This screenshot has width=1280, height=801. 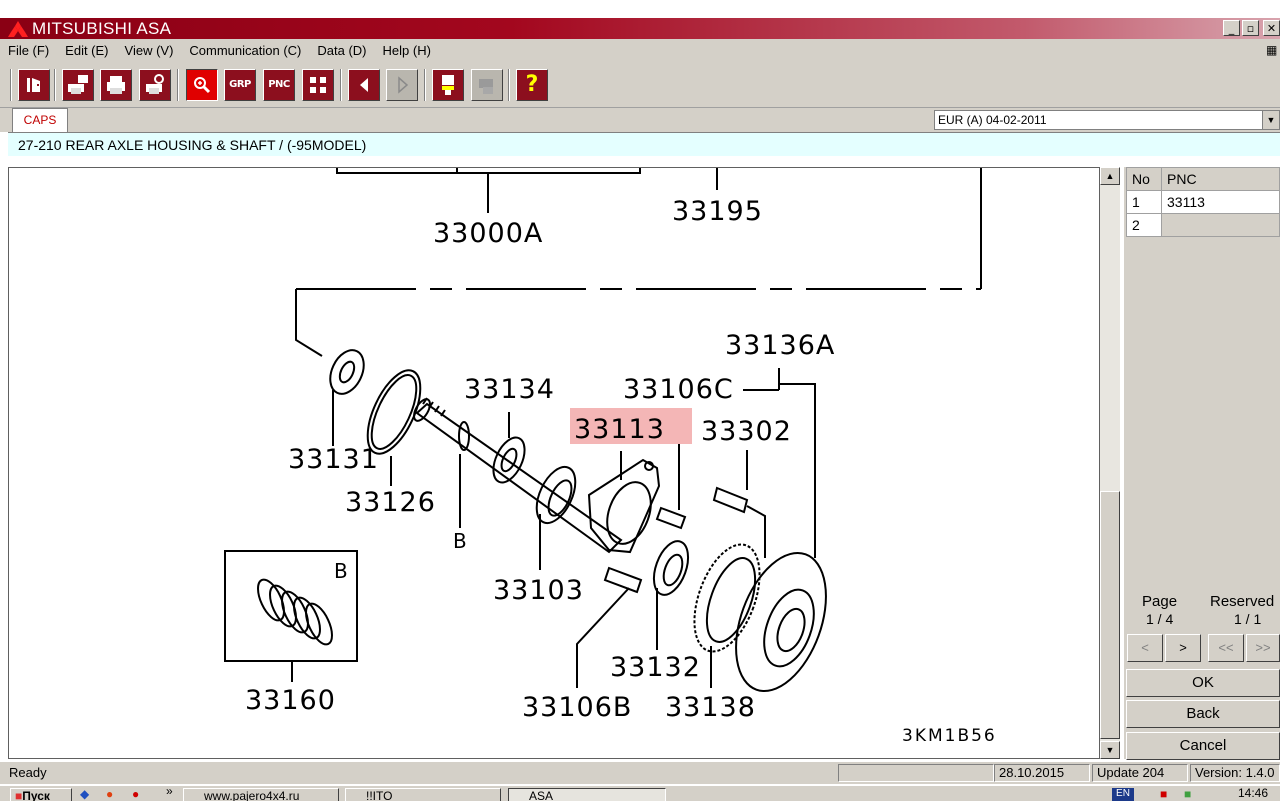 I want to click on grp-button: GRP, so click(x=240, y=85).